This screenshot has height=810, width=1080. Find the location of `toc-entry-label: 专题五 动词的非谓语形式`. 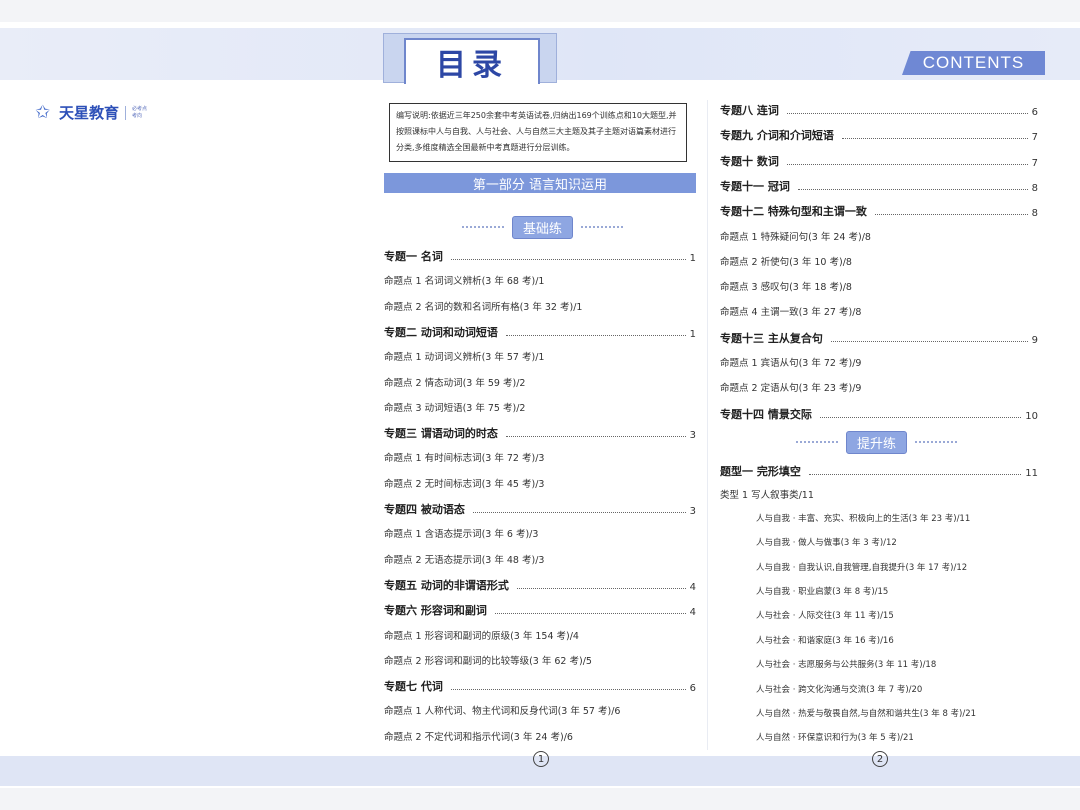

toc-entry-label: 专题五 动词的非谓语形式 is located at coordinates (446, 585).